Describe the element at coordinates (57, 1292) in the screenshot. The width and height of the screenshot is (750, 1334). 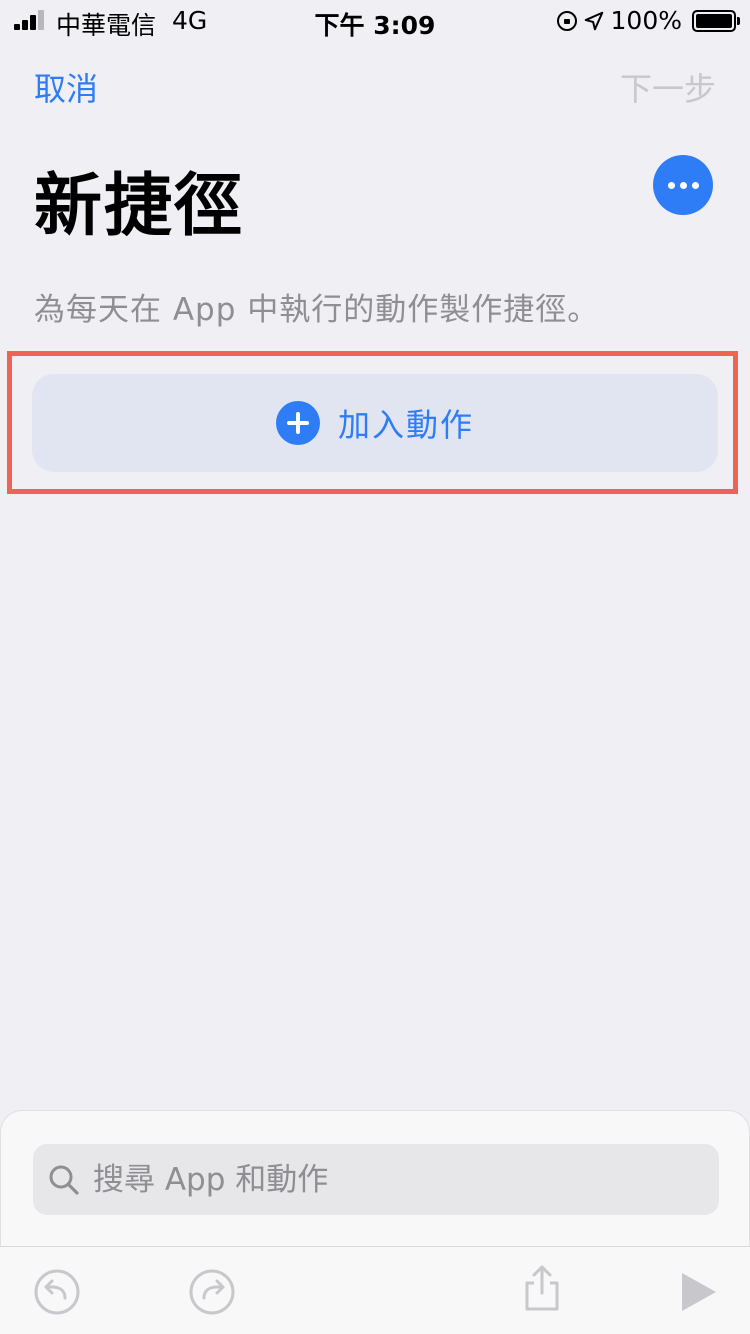
I see `undo-icon` at that location.